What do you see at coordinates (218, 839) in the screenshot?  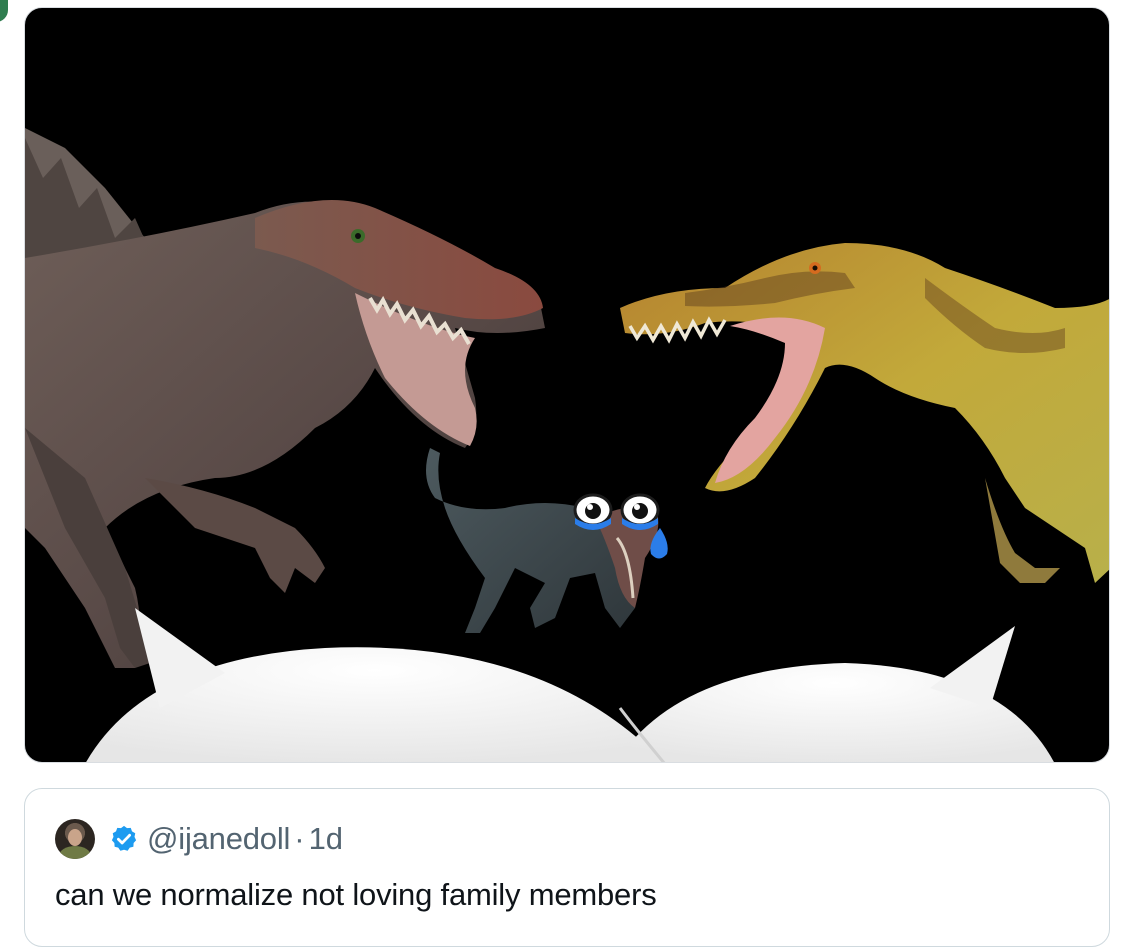 I see `author-handle: @ijanedoll` at bounding box center [218, 839].